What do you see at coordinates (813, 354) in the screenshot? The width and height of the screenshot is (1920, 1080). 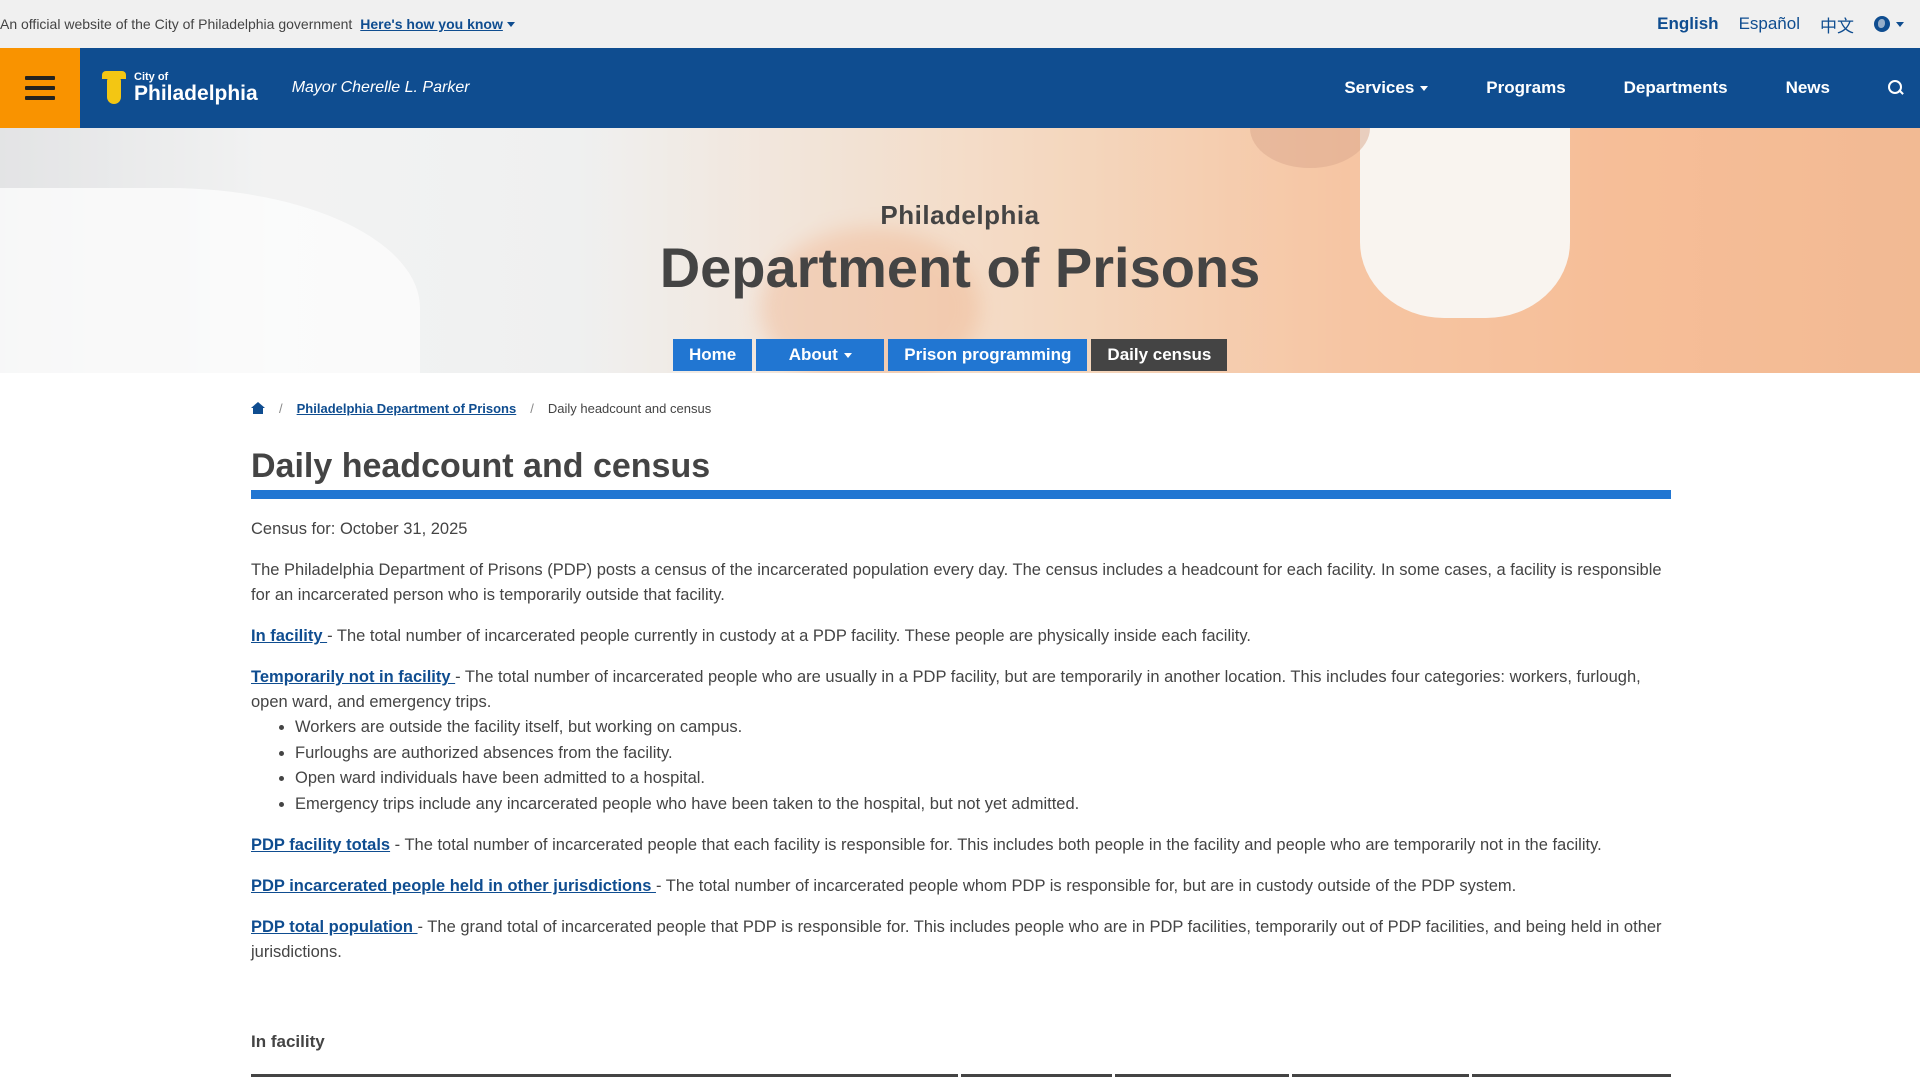 I see `subnav-about-label: About` at bounding box center [813, 354].